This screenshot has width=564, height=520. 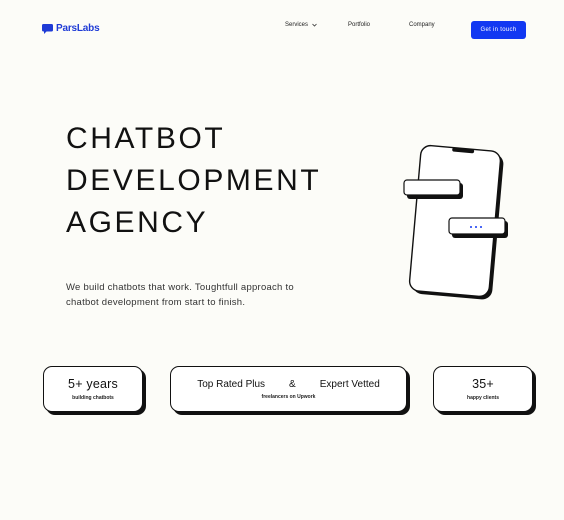 What do you see at coordinates (483, 398) in the screenshot?
I see `stat-label: happy clients` at bounding box center [483, 398].